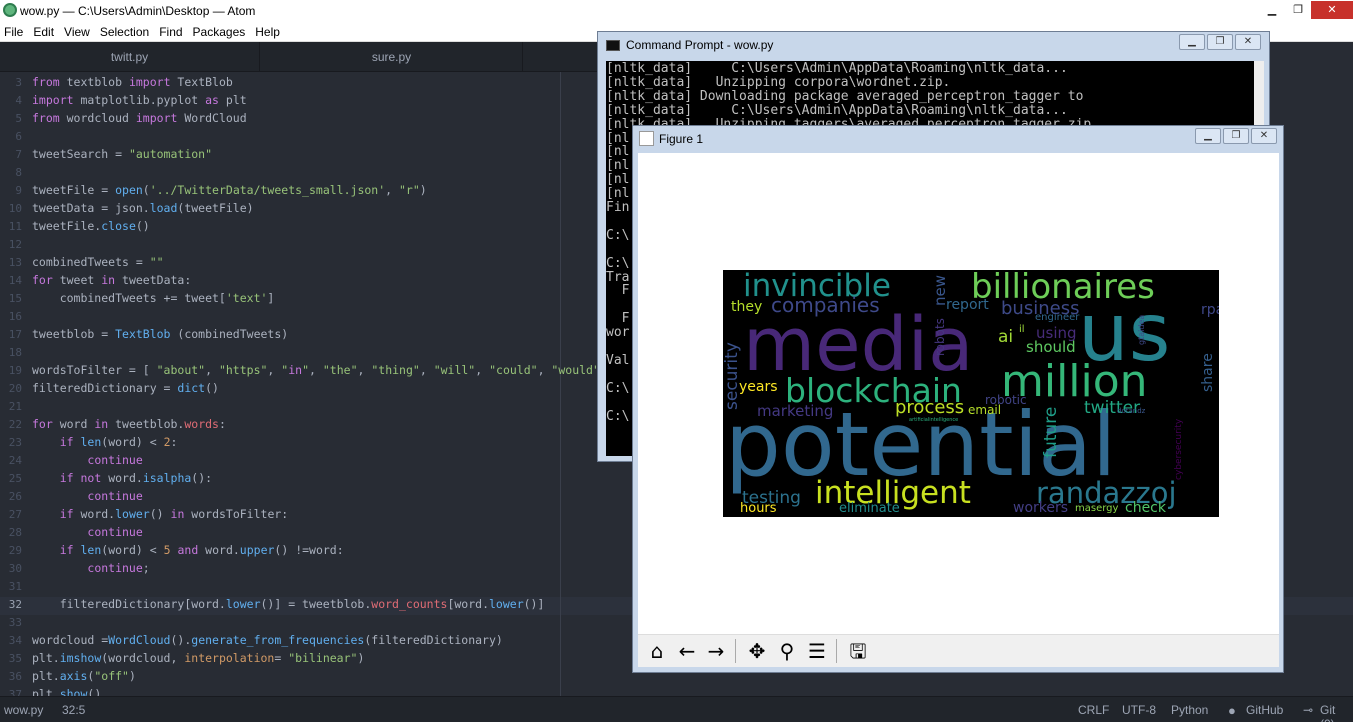 This screenshot has width=1353, height=722. Describe the element at coordinates (171, 31) in the screenshot. I see `menu-find: Find` at that location.